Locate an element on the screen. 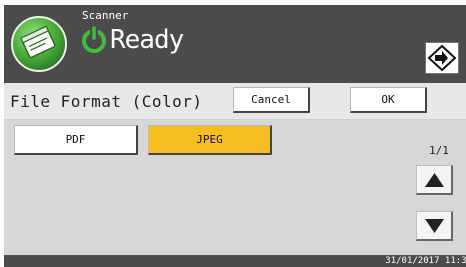  machine-status: Ready is located at coordinates (147, 40).